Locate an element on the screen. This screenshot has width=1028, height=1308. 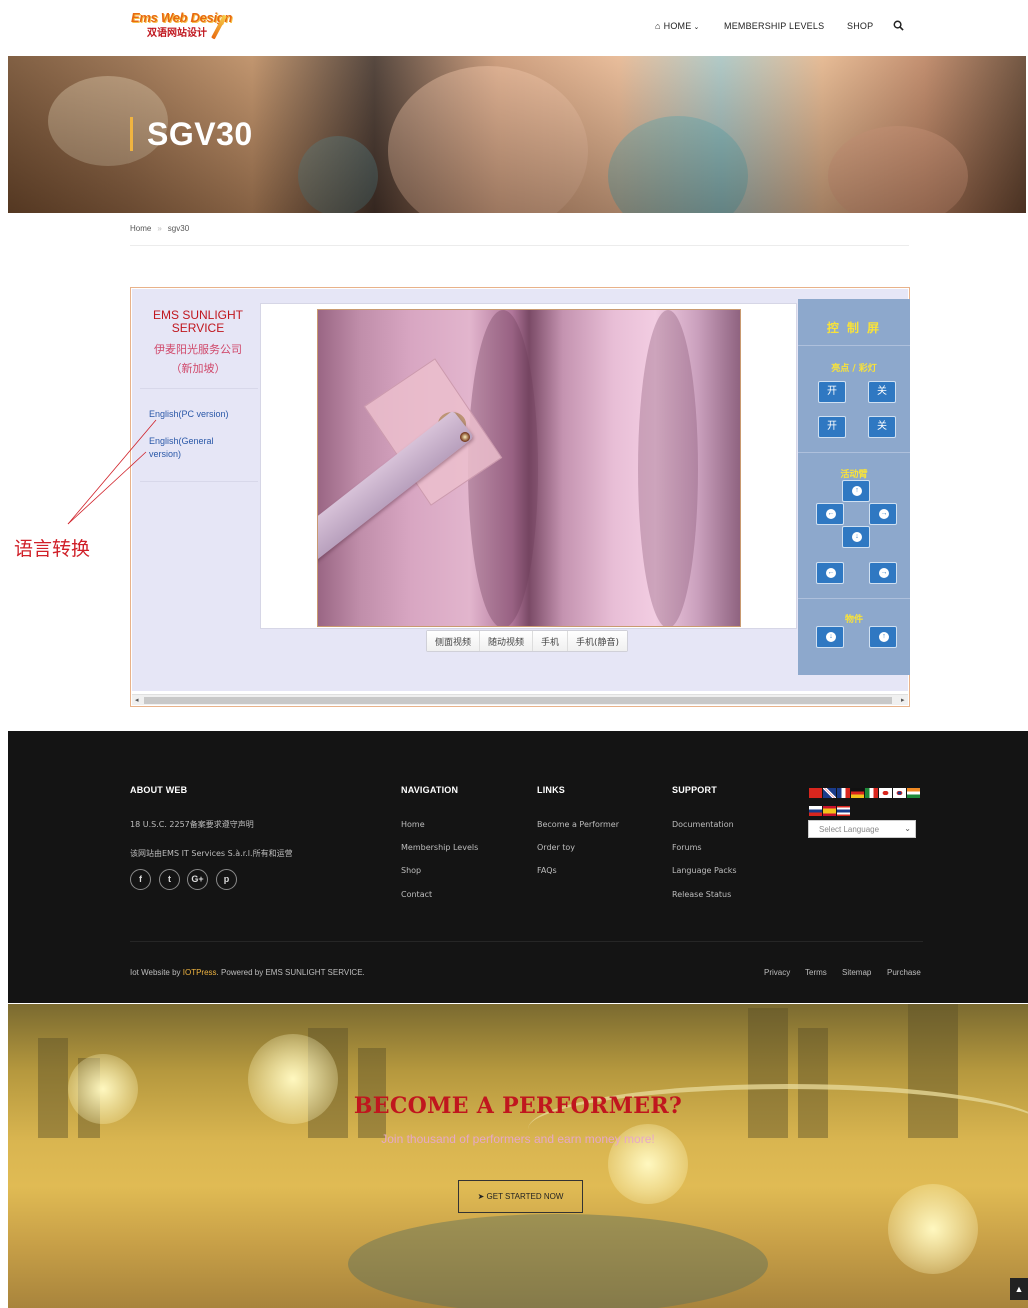
scrollbar-thumb is located at coordinates (518, 700).